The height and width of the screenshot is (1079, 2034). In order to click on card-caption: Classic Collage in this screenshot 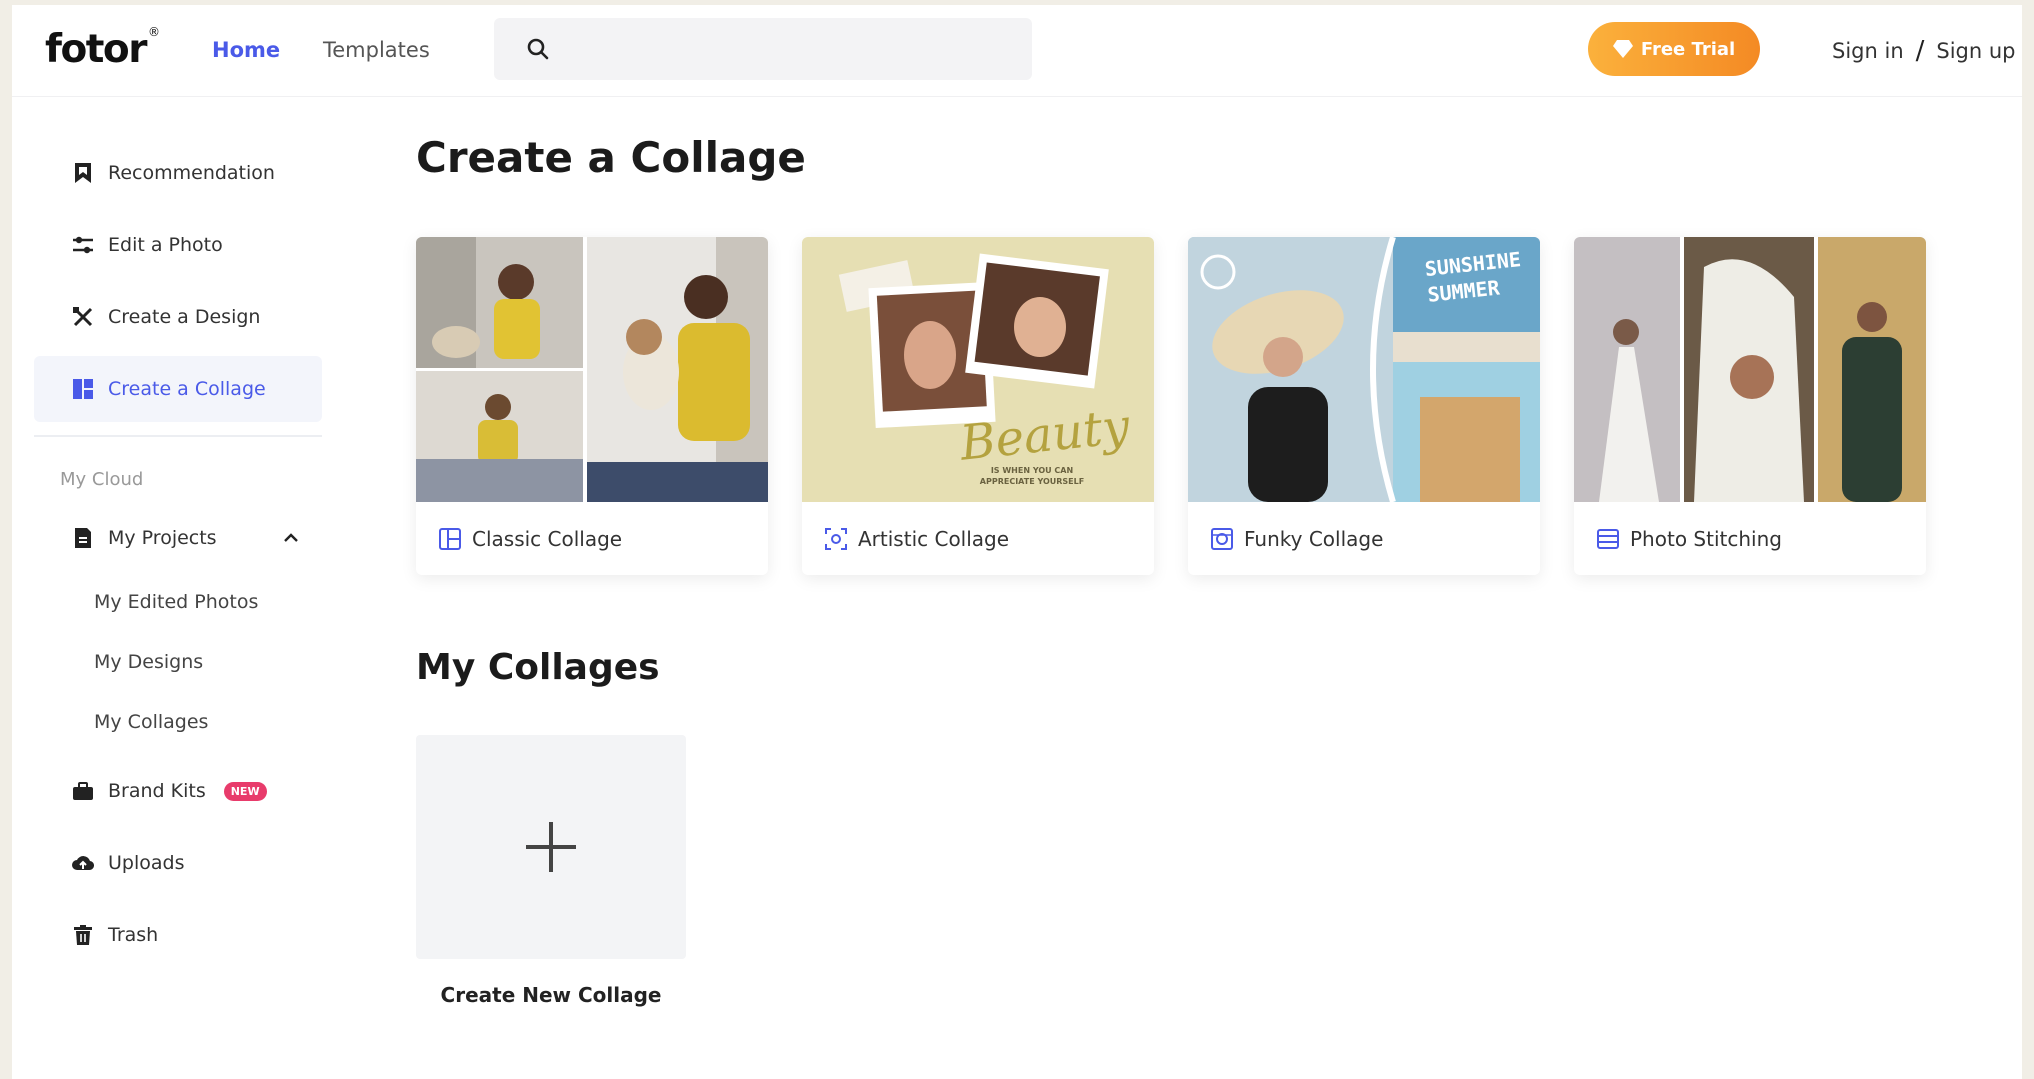, I will do `click(530, 539)`.